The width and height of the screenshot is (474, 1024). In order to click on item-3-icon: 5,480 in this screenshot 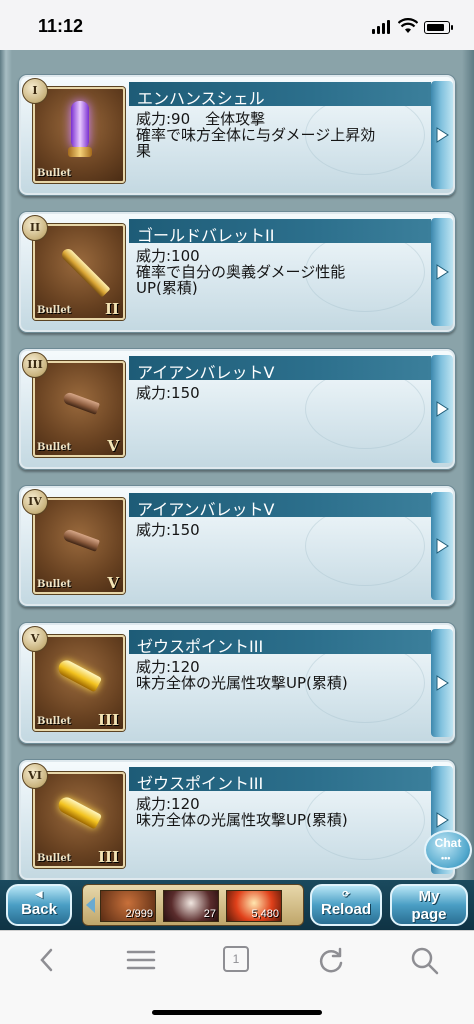, I will do `click(254, 906)`.